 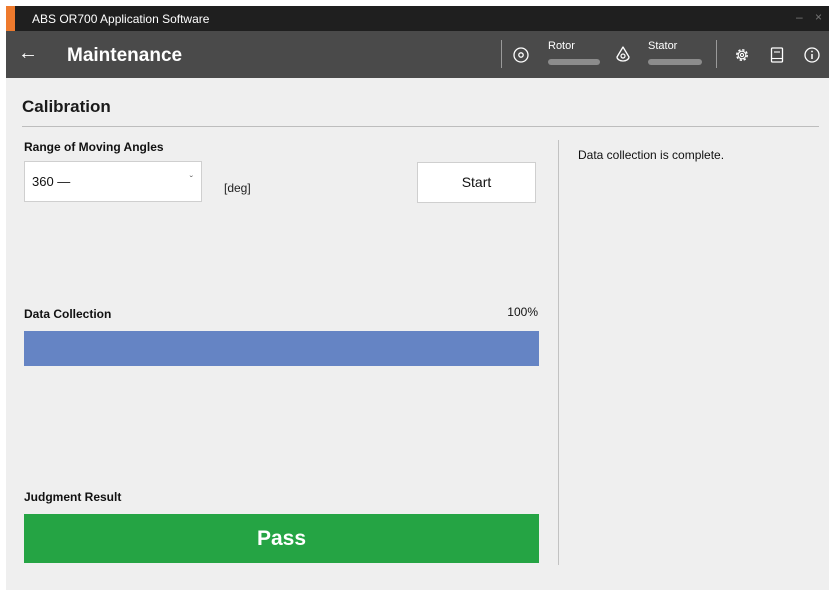 What do you see at coordinates (28, 53) in the screenshot?
I see `back-arrow-icon: ←` at bounding box center [28, 53].